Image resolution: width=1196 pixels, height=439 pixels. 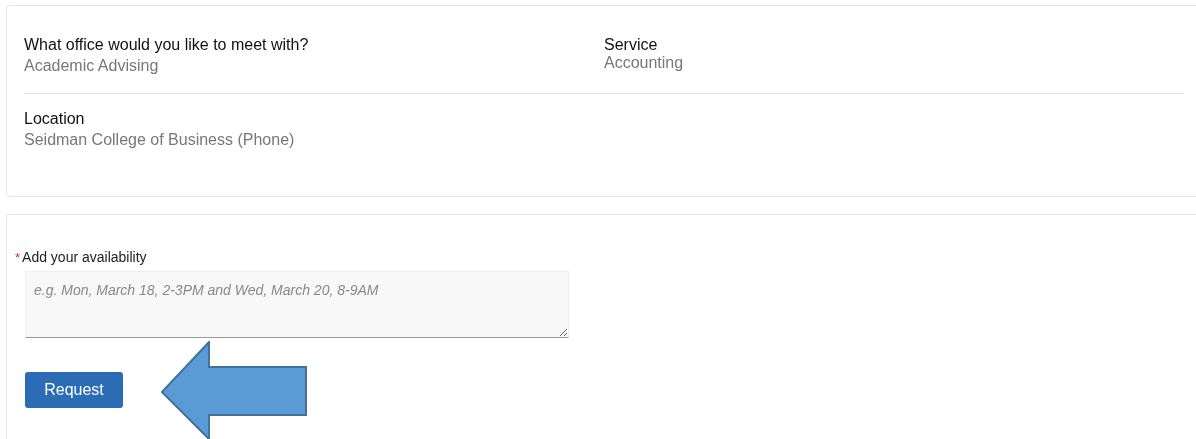 What do you see at coordinates (74, 390) in the screenshot?
I see `request-button: Request` at bounding box center [74, 390].